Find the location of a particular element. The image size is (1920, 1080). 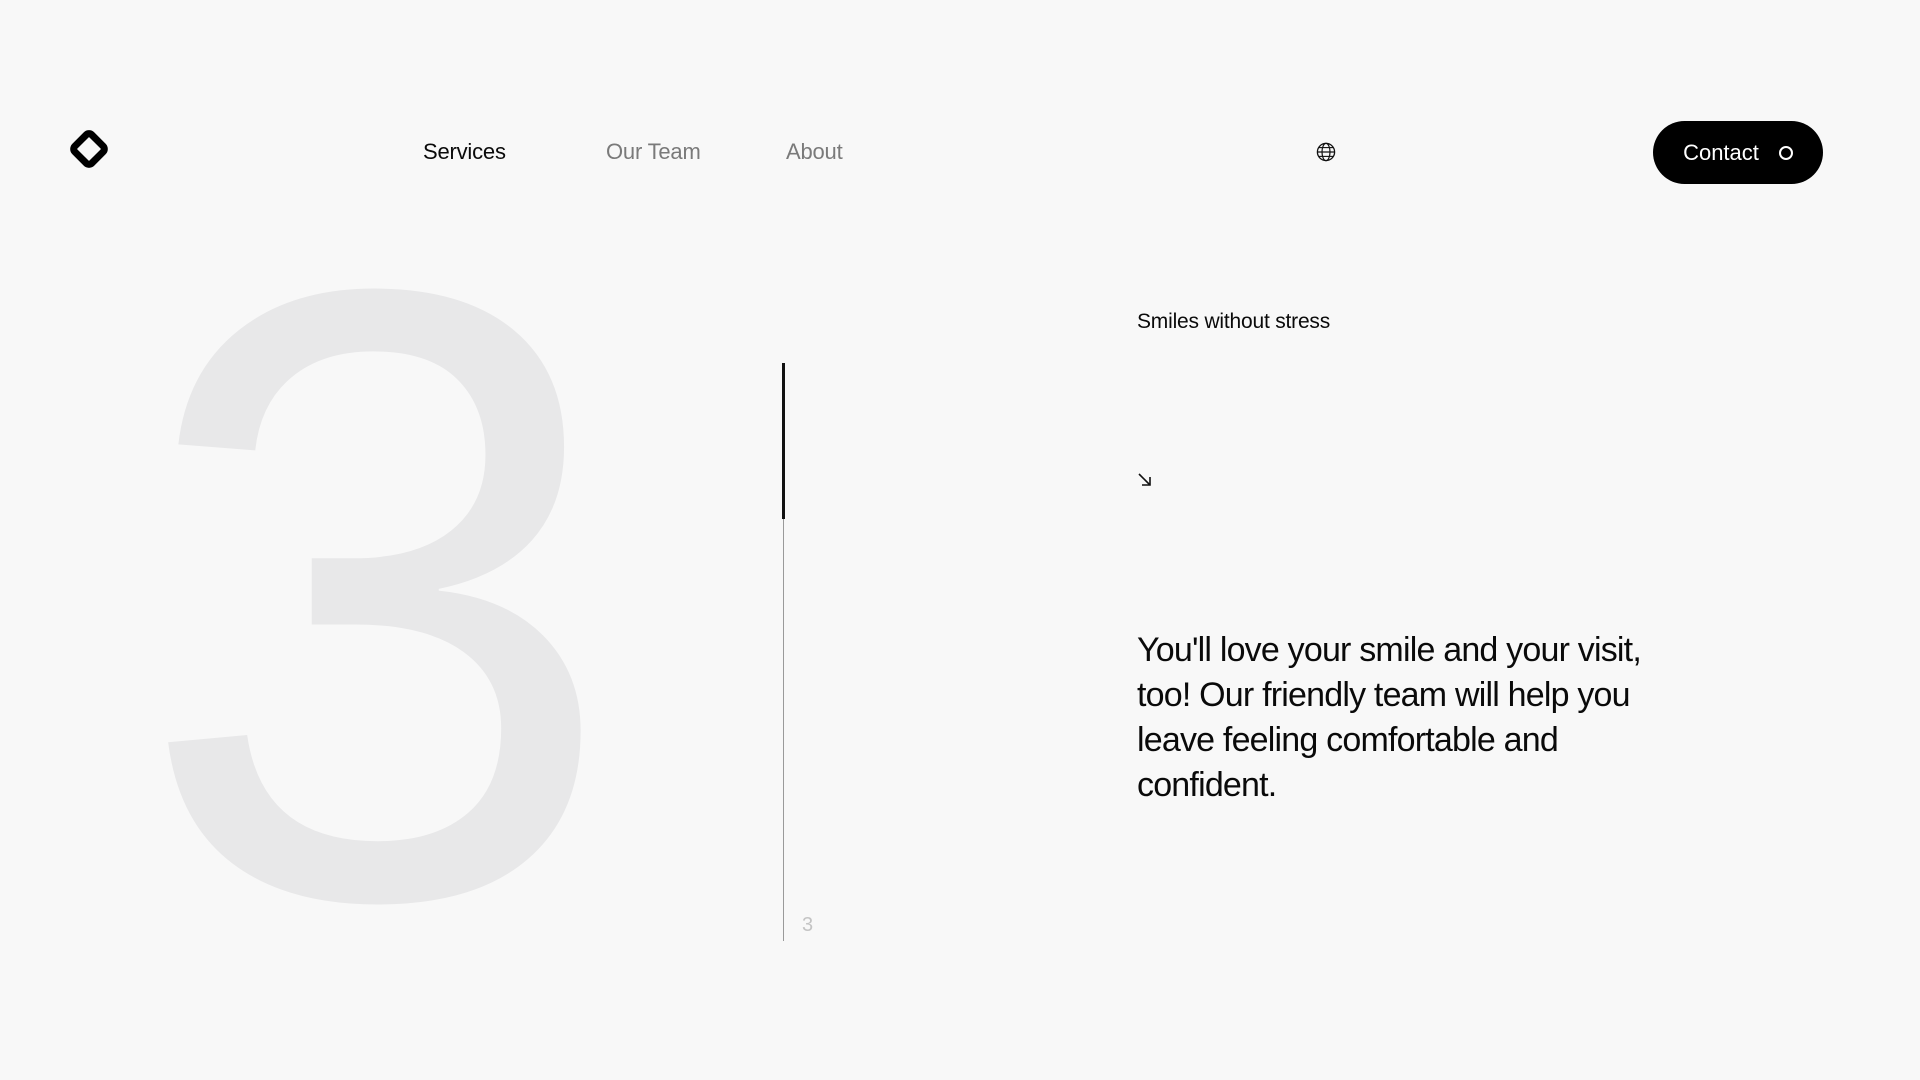

globe-icon is located at coordinates (1326, 152).